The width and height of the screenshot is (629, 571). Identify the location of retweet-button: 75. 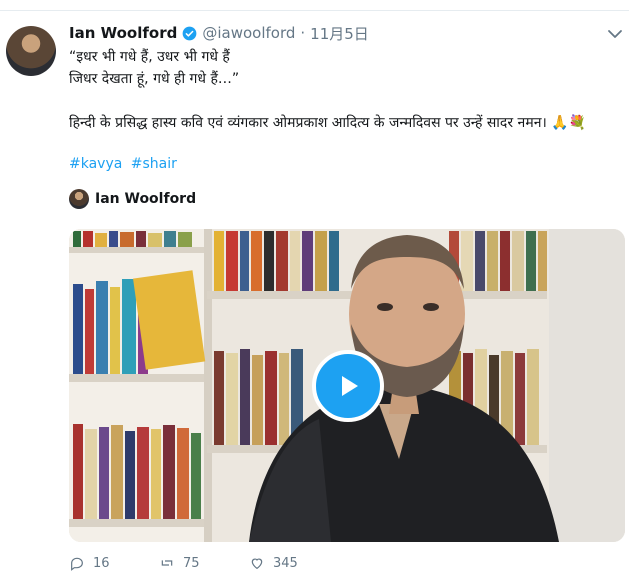
(204, 563).